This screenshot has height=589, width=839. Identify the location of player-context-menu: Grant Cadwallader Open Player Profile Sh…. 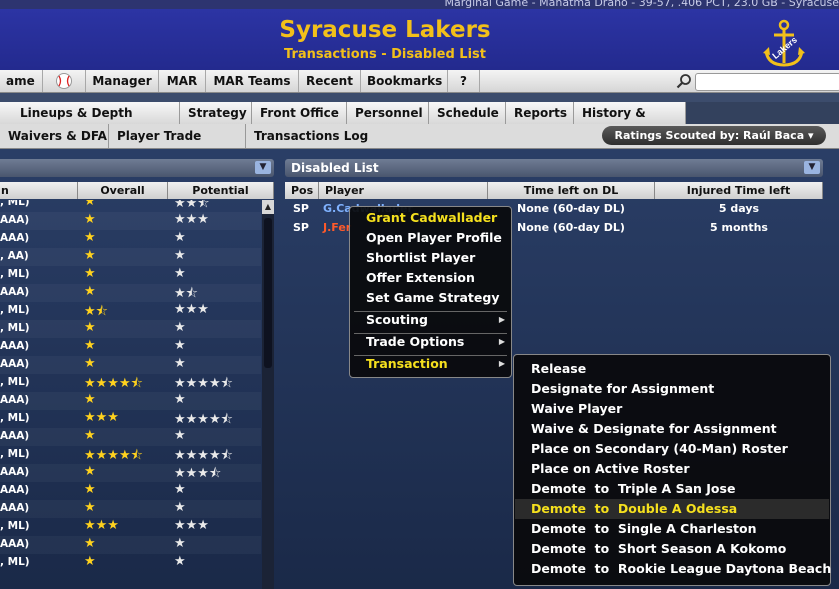
(430, 292).